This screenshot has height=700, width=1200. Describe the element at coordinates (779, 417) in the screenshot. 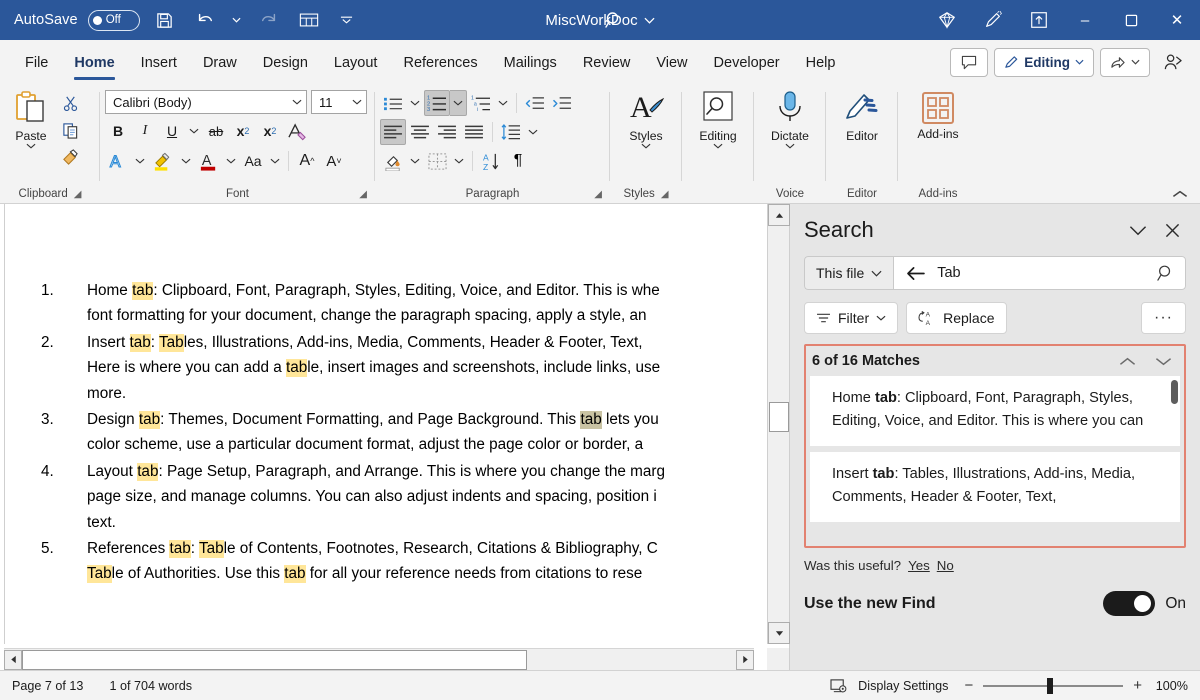

I see `vertical-scroll-thumb` at that location.